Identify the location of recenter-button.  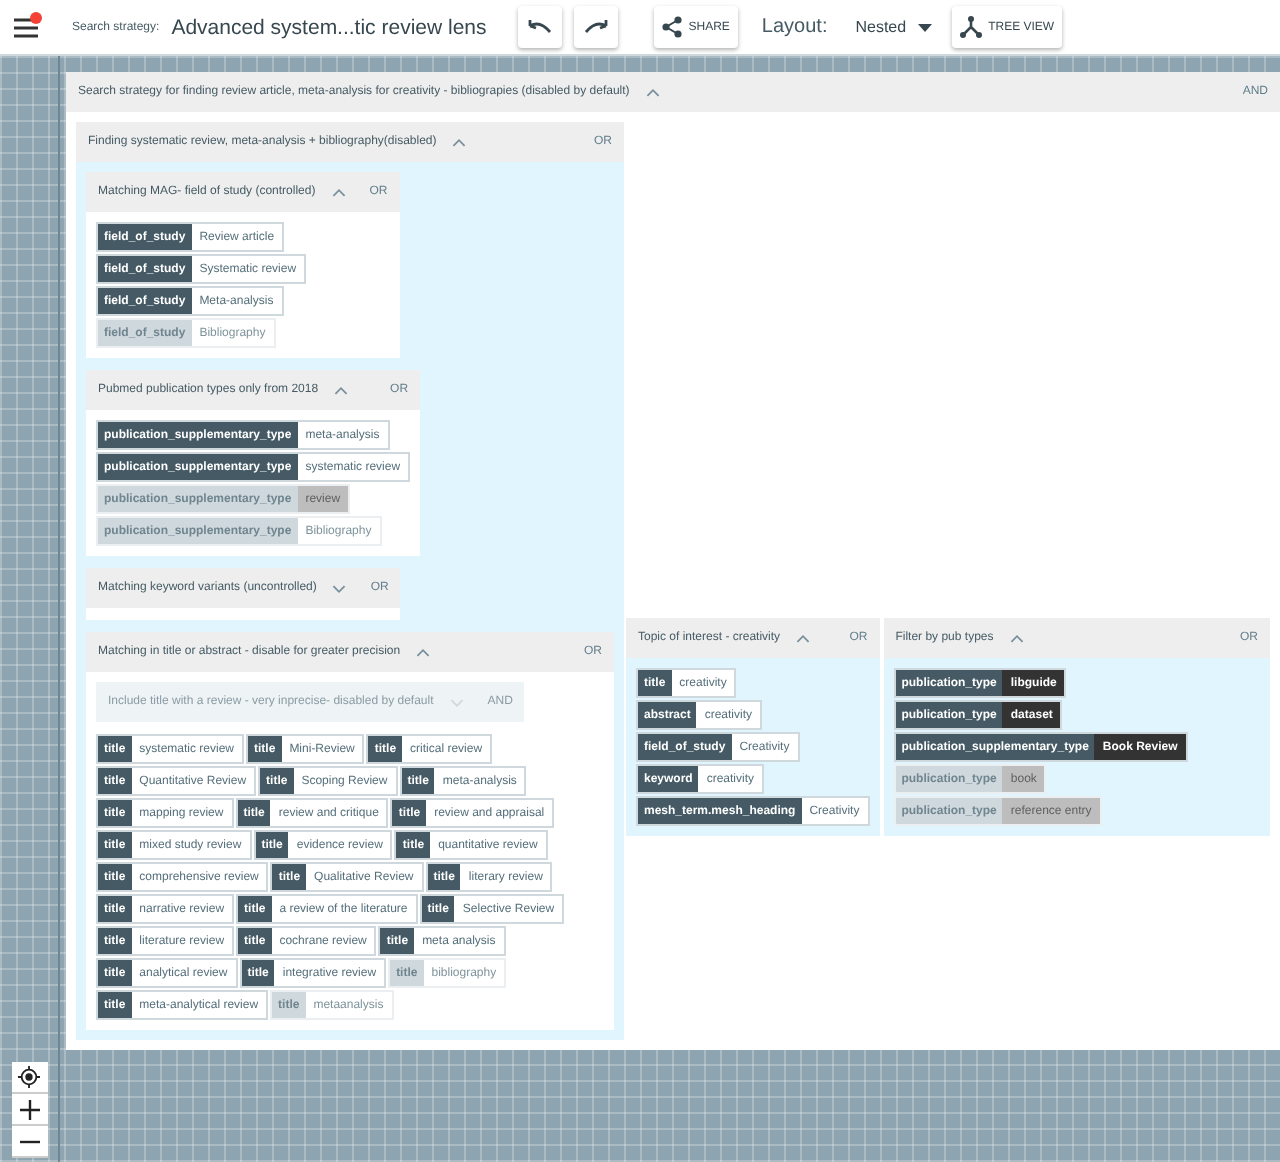
(29, 1078).